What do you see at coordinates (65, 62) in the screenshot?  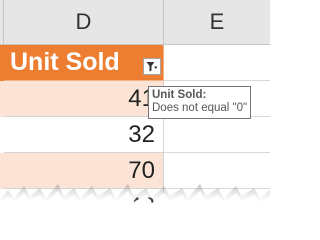 I see `table-header-label: Unit Sold` at bounding box center [65, 62].